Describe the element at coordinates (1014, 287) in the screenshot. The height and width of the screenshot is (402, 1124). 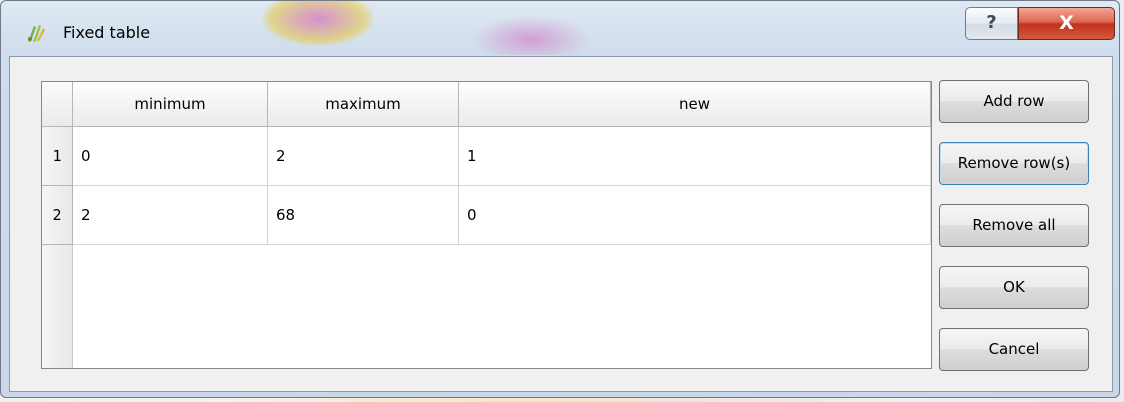
I see `ok-button: OK` at that location.